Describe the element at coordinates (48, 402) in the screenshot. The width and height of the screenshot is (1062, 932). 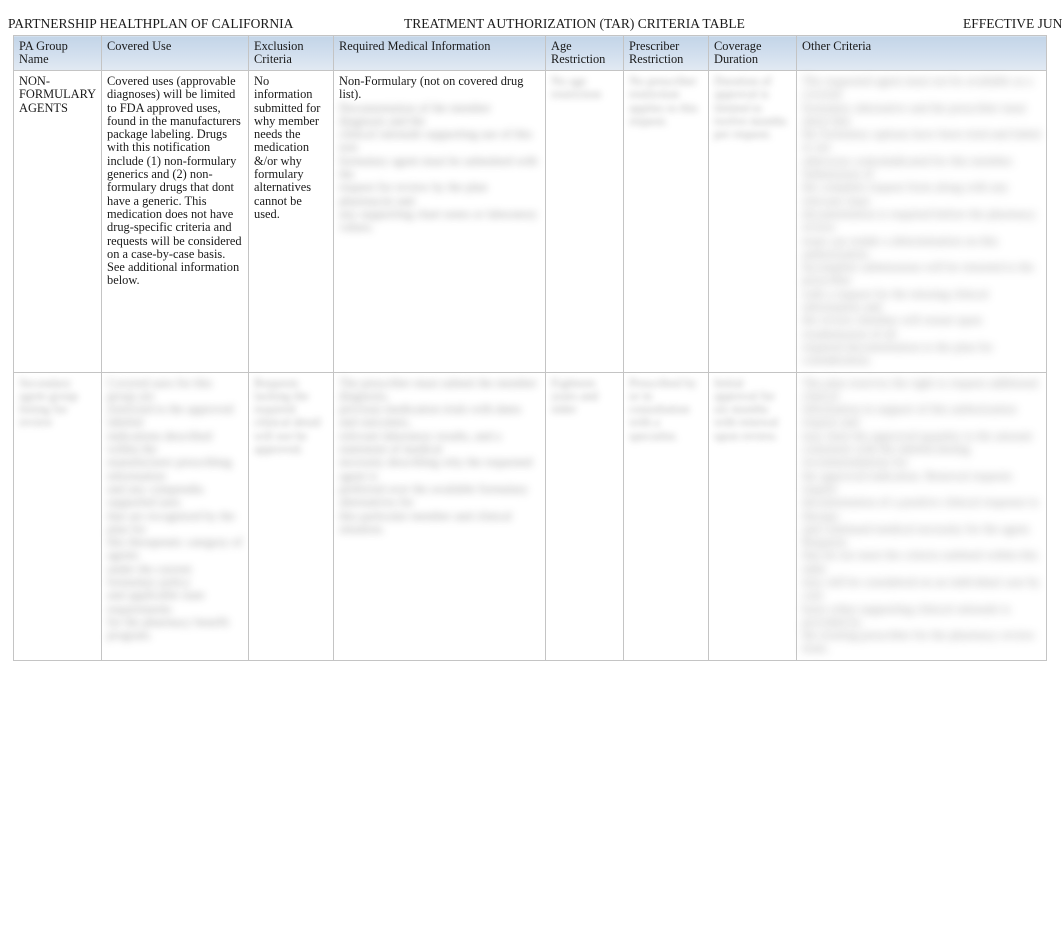
I see `redacted-text: Secondary agent group listing for review` at that location.